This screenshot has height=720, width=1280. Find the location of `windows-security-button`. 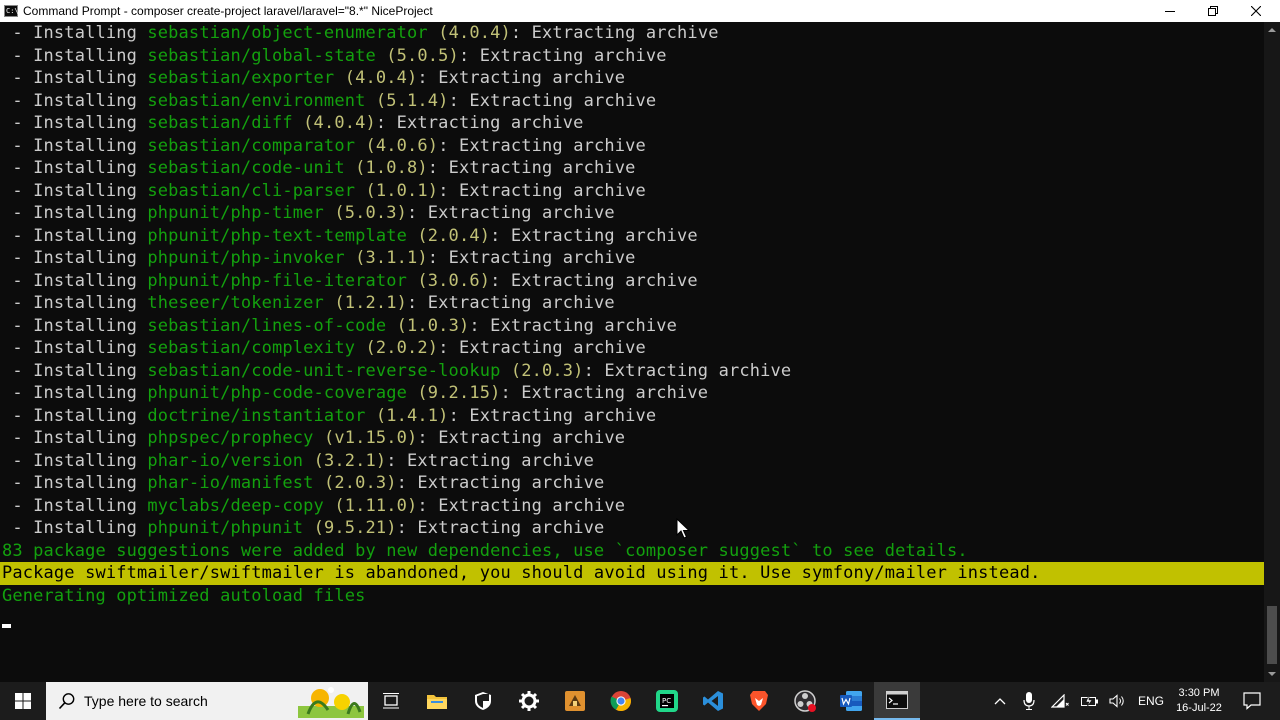

windows-security-button is located at coordinates (483, 701).